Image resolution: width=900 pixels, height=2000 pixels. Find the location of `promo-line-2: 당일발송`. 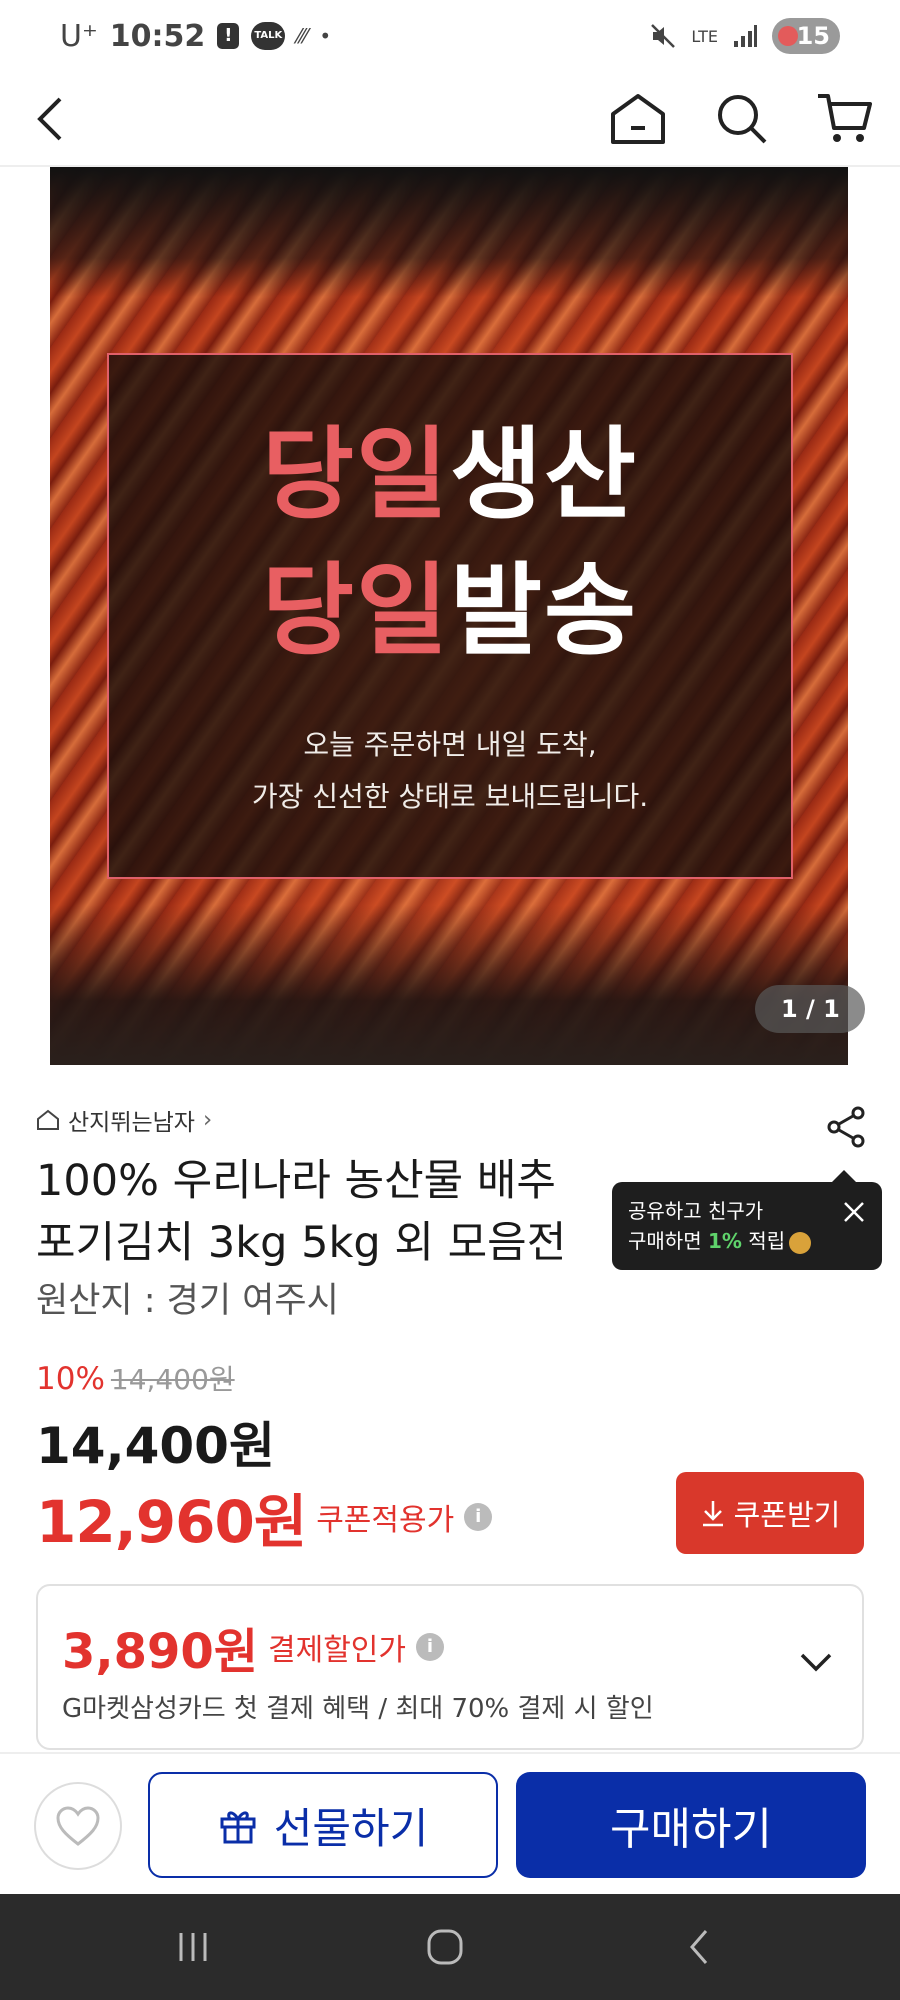

promo-line-2: 당일발송 is located at coordinates (450, 611).